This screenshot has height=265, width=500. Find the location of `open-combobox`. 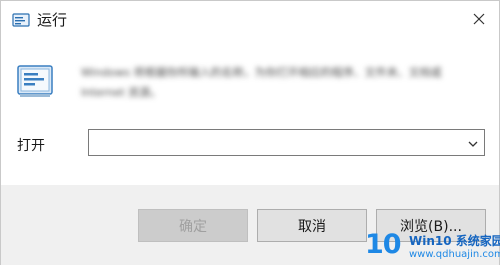

open-combobox is located at coordinates (286, 142).